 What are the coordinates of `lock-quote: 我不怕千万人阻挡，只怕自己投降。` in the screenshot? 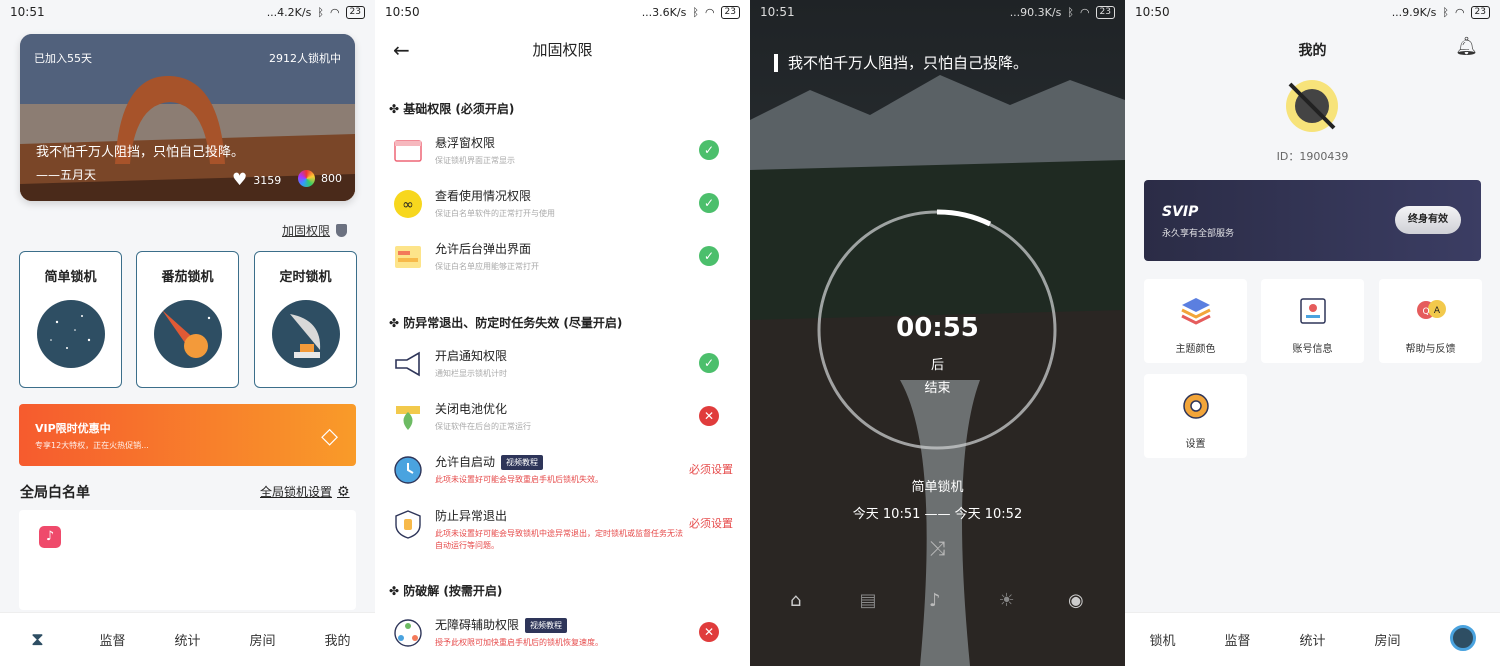 It's located at (901, 62).